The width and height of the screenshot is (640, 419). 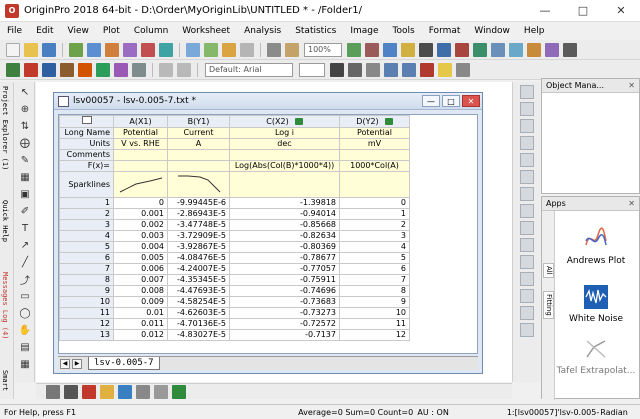 What do you see at coordinates (527, 177) in the screenshot?
I see `axes-icon` at bounding box center [527, 177].